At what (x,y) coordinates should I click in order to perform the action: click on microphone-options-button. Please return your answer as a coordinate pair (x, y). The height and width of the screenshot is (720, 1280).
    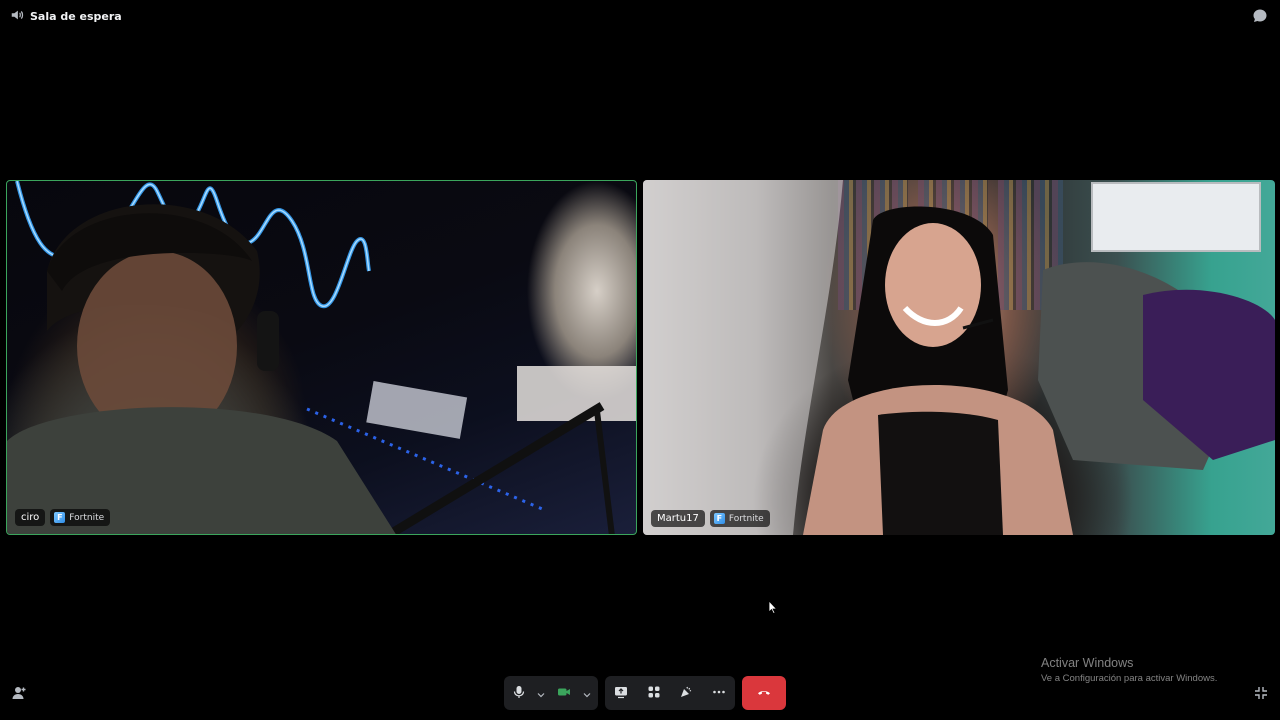
    Looking at the image, I should click on (541, 693).